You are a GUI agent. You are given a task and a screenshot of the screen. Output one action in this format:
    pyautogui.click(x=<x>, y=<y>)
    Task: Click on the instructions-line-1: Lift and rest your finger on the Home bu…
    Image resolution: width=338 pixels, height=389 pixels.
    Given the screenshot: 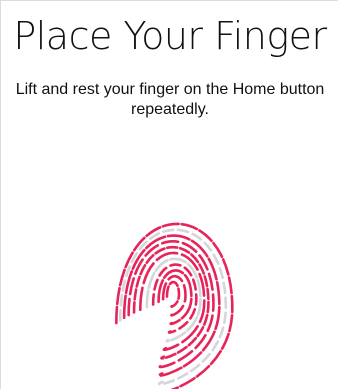 What is the action you would take?
    pyautogui.click(x=170, y=89)
    